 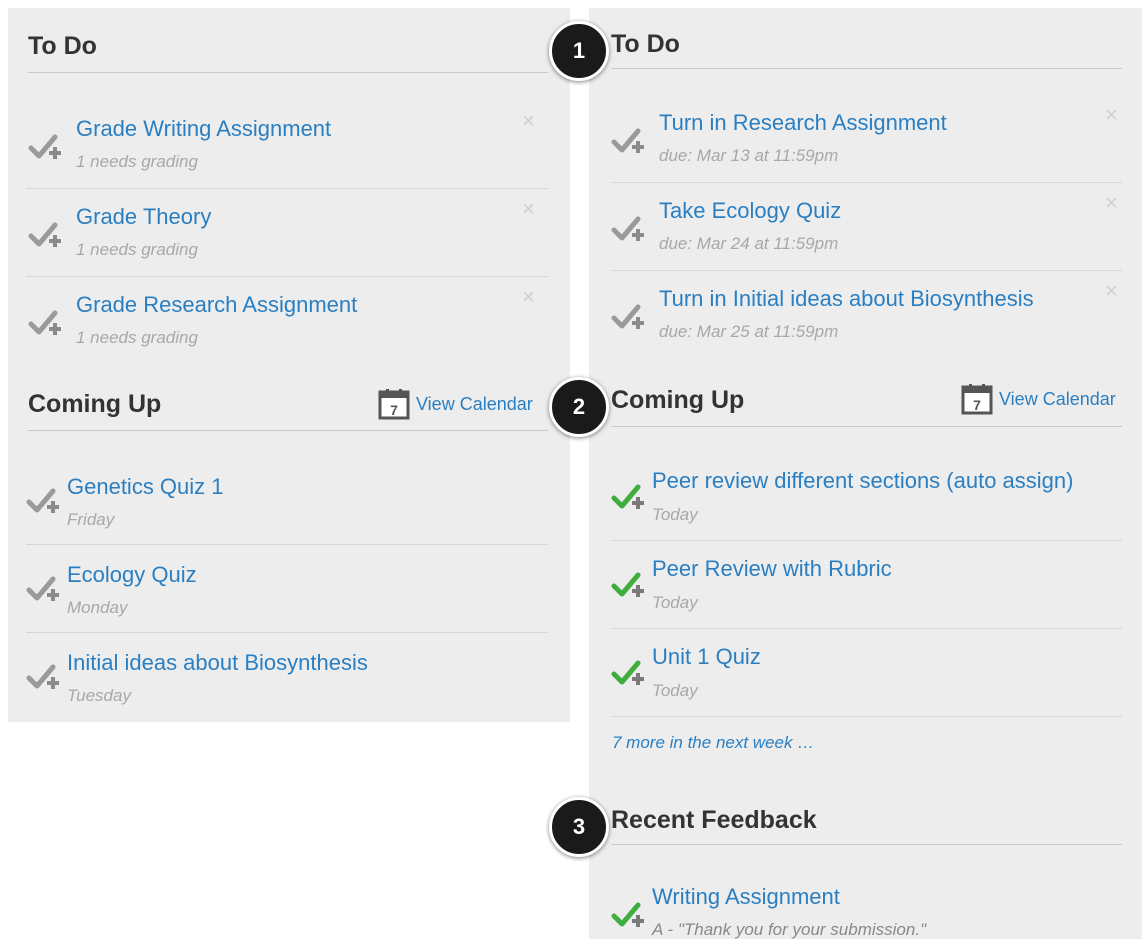 What do you see at coordinates (750, 211) in the screenshot?
I see `todo-item-title-link: Take Ecology Quiz` at bounding box center [750, 211].